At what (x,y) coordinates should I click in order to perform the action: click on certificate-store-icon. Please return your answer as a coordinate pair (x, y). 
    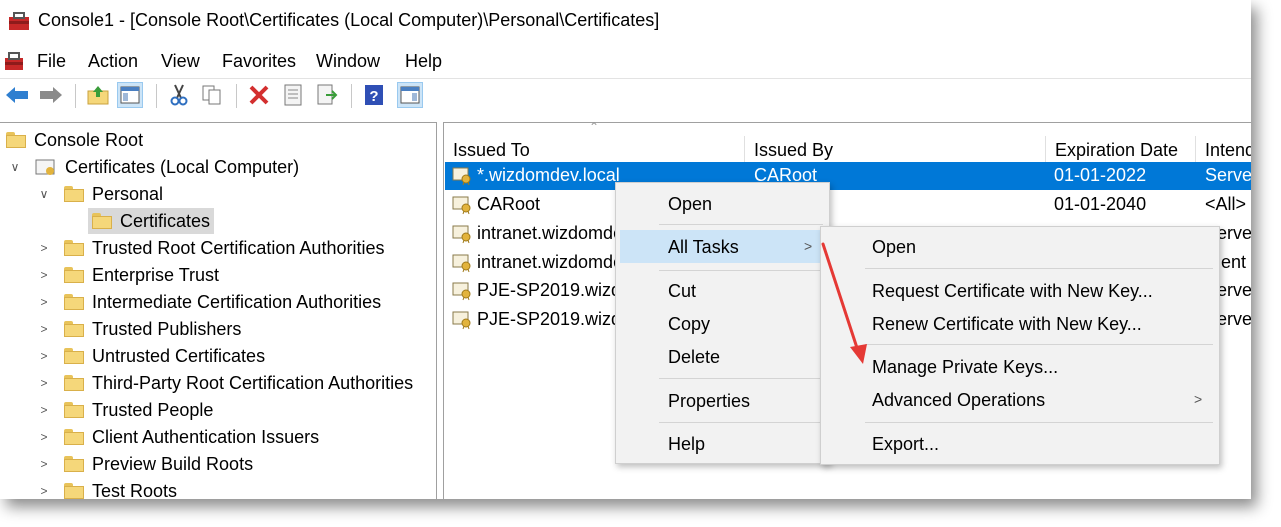
    Looking at the image, I should click on (45, 167).